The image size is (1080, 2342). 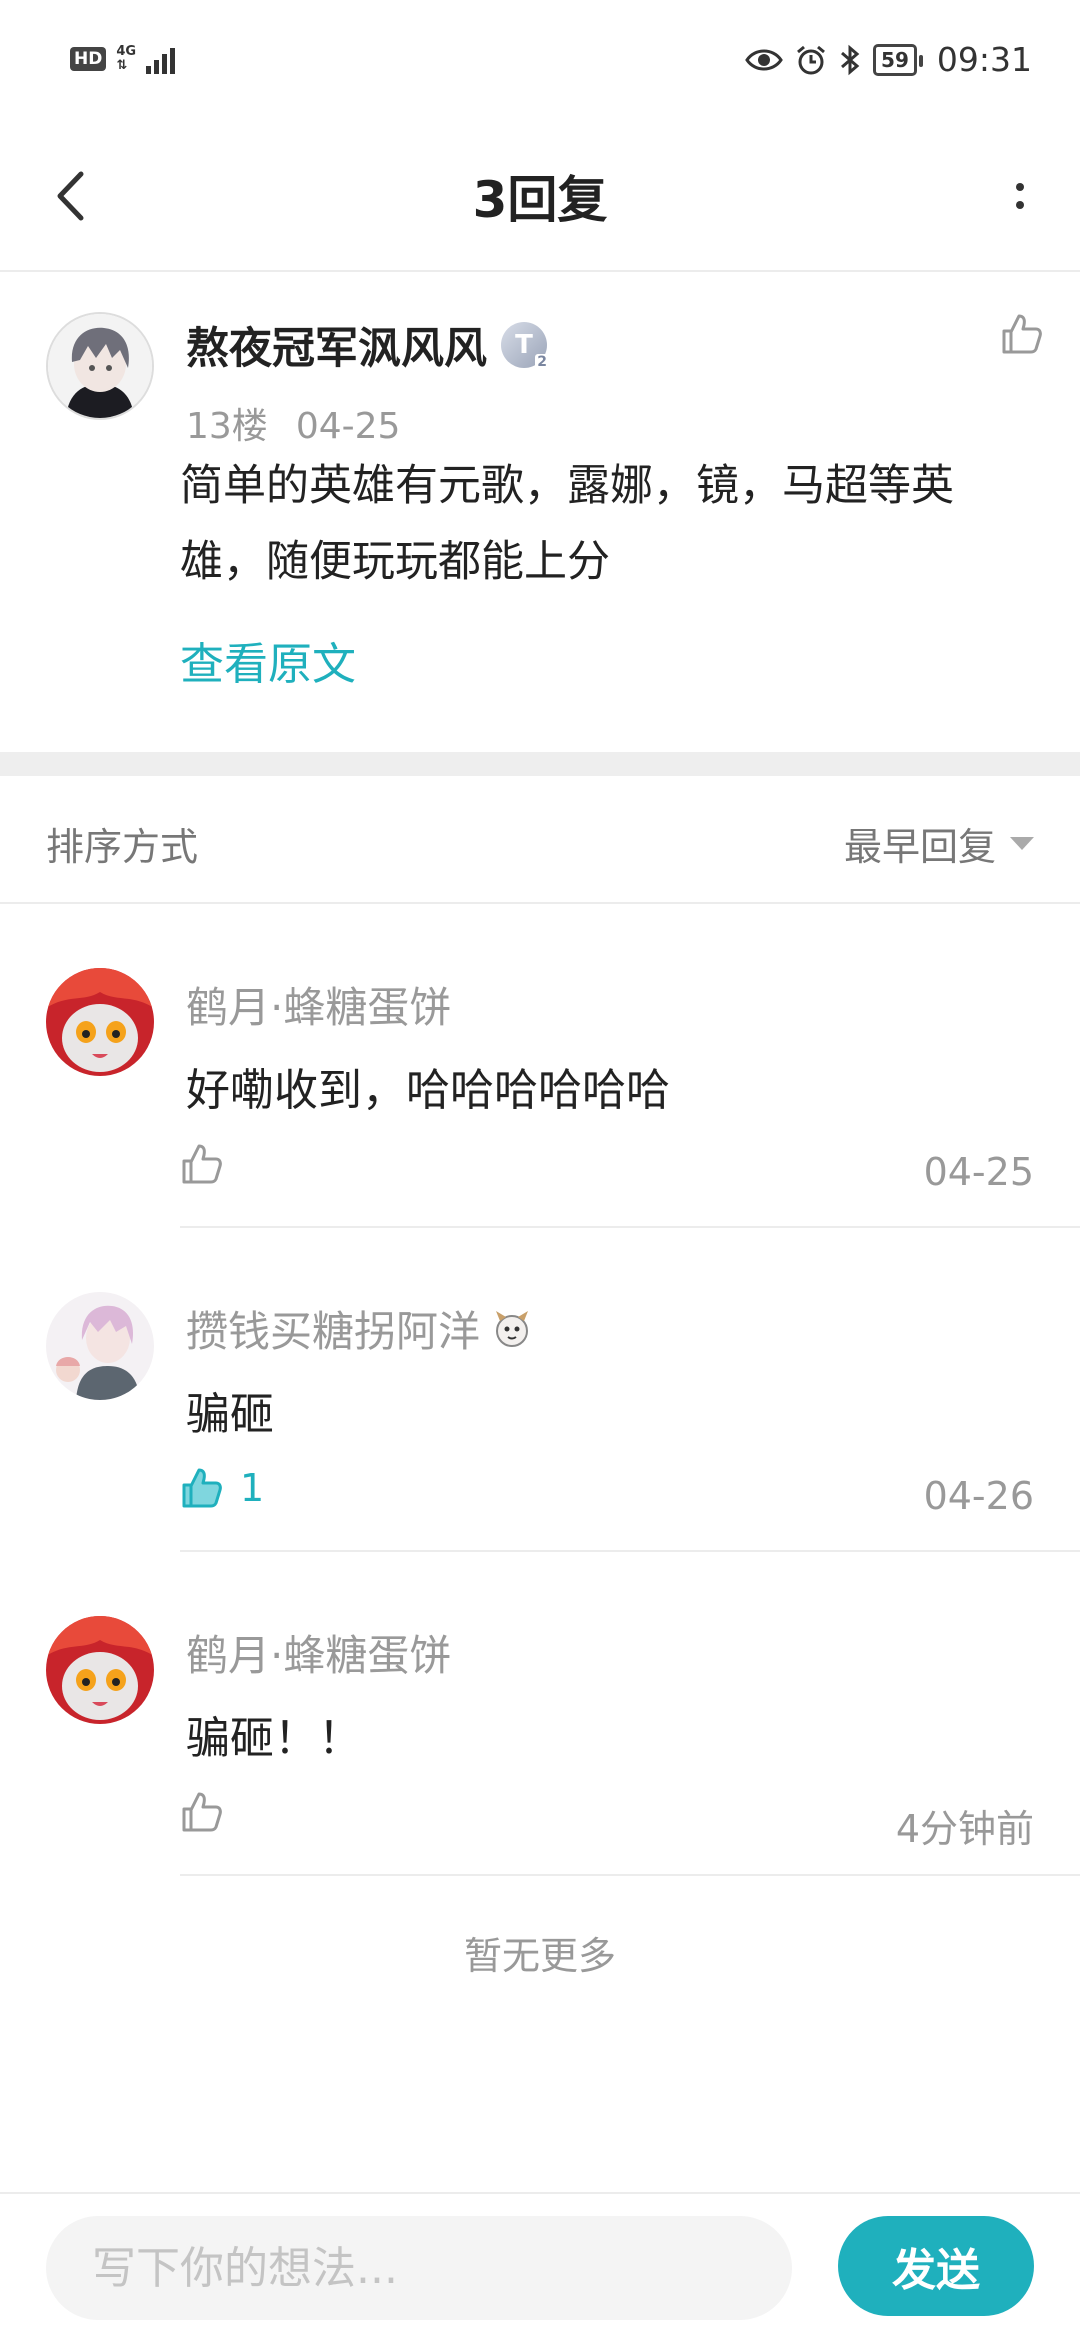 I want to click on status-bar: HD 4G ⇅ 59 09:31, so click(x=540, y=60).